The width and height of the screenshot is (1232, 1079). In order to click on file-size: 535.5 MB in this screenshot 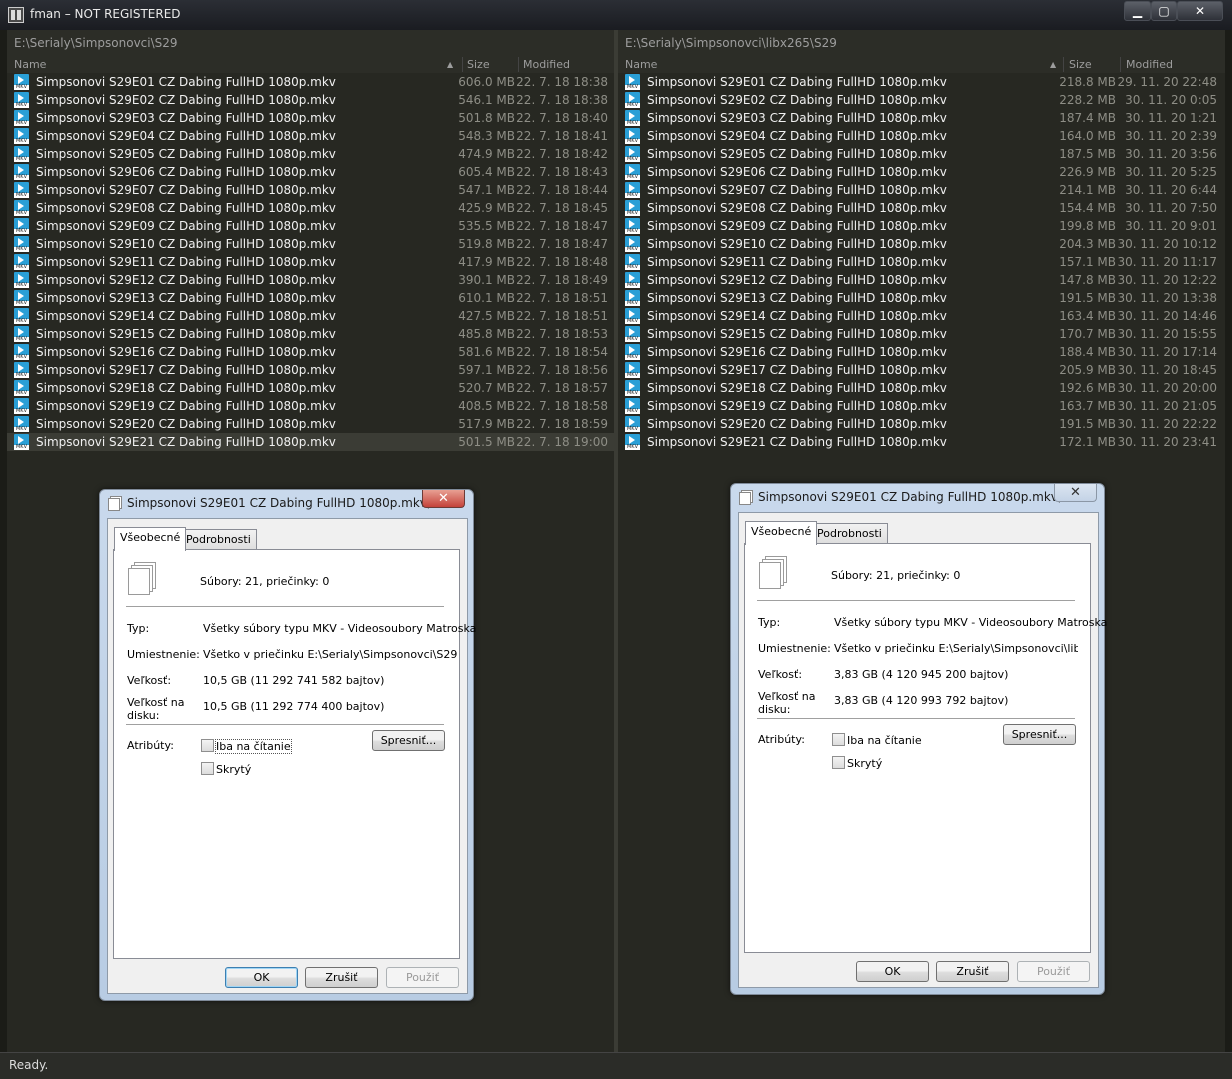, I will do `click(486, 226)`.